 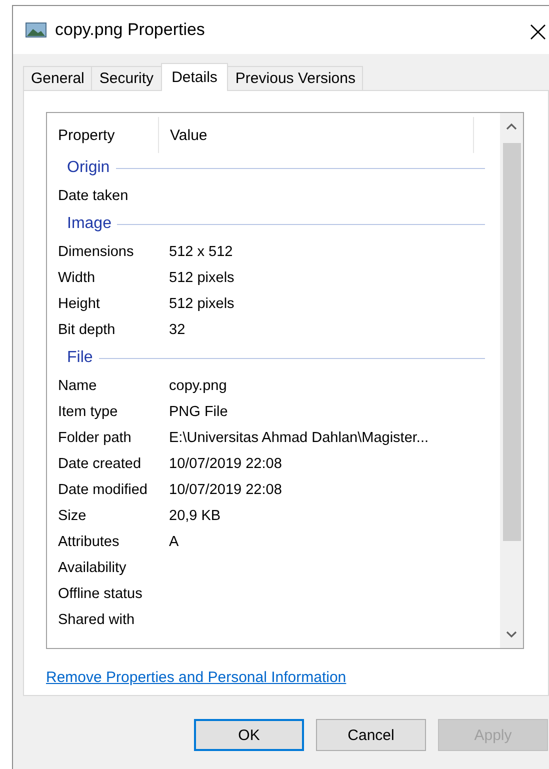 I want to click on property-name: Bit depth, so click(x=86, y=330).